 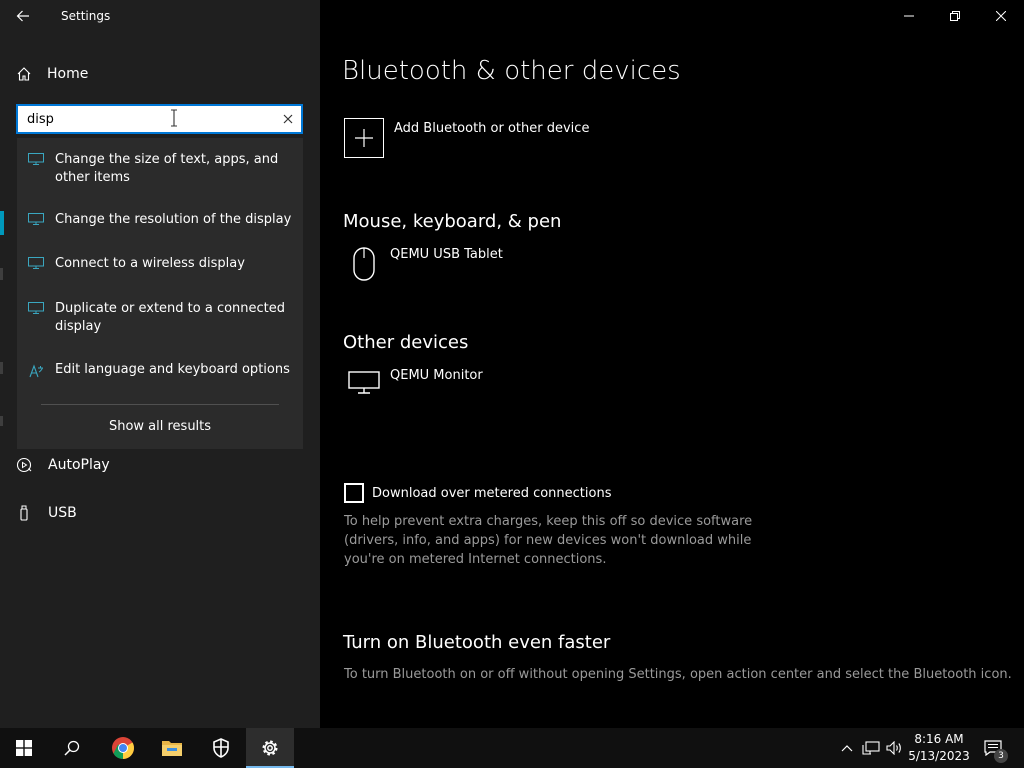 I want to click on window-controls, so click(x=955, y=16).